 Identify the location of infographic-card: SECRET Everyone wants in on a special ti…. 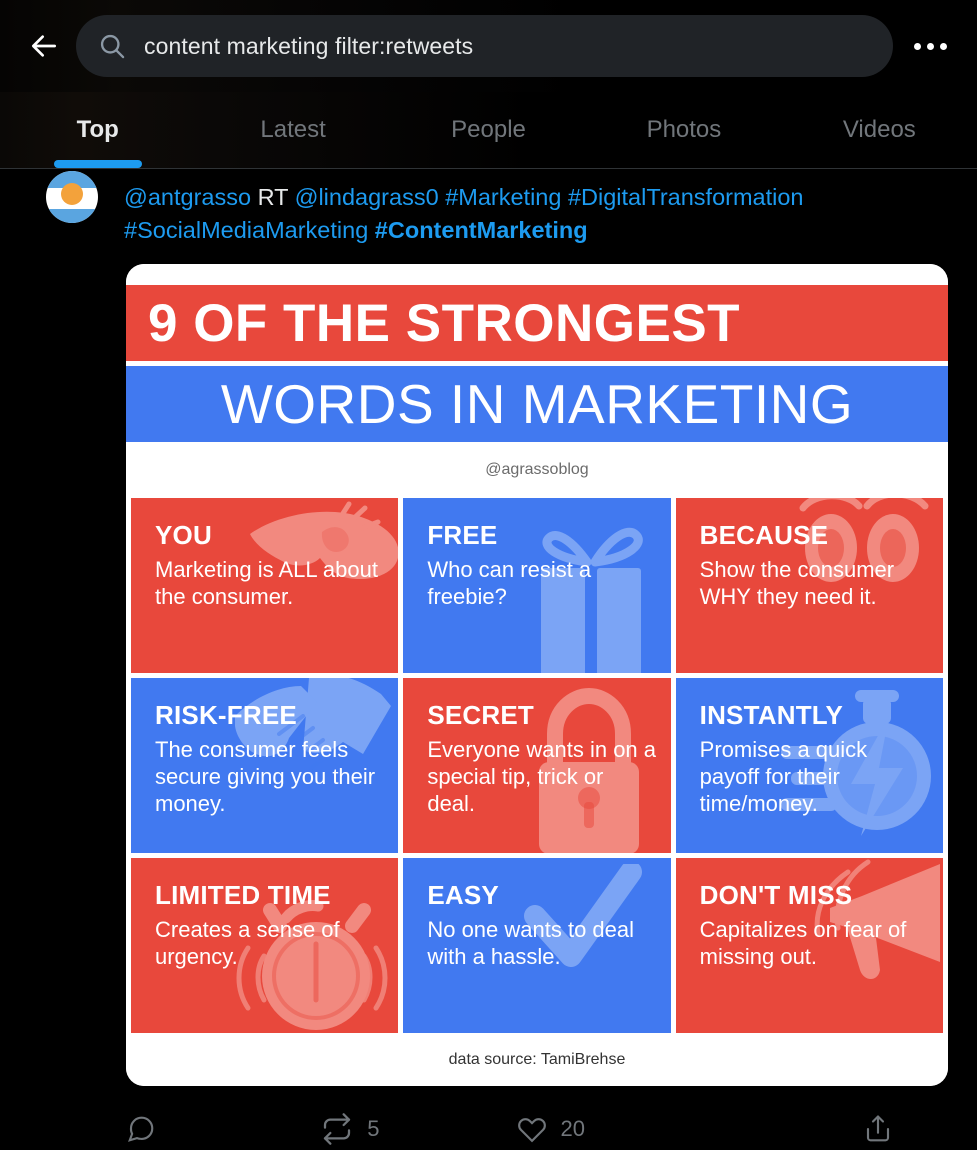
(537, 765).